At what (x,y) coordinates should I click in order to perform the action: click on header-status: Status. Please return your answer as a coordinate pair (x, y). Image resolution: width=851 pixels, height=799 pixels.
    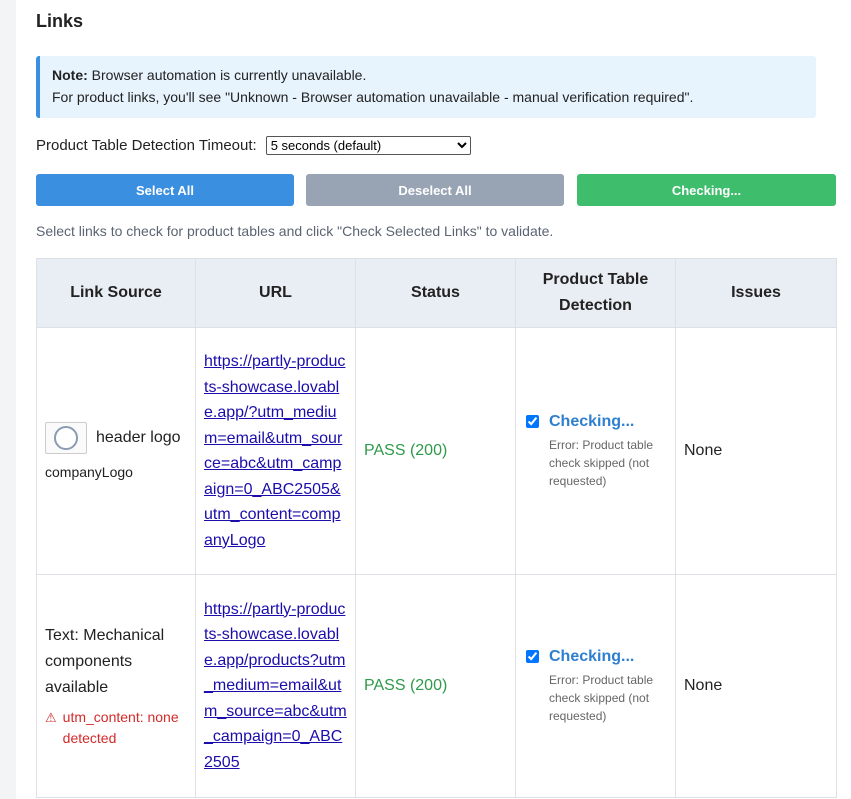
    Looking at the image, I should click on (435, 293).